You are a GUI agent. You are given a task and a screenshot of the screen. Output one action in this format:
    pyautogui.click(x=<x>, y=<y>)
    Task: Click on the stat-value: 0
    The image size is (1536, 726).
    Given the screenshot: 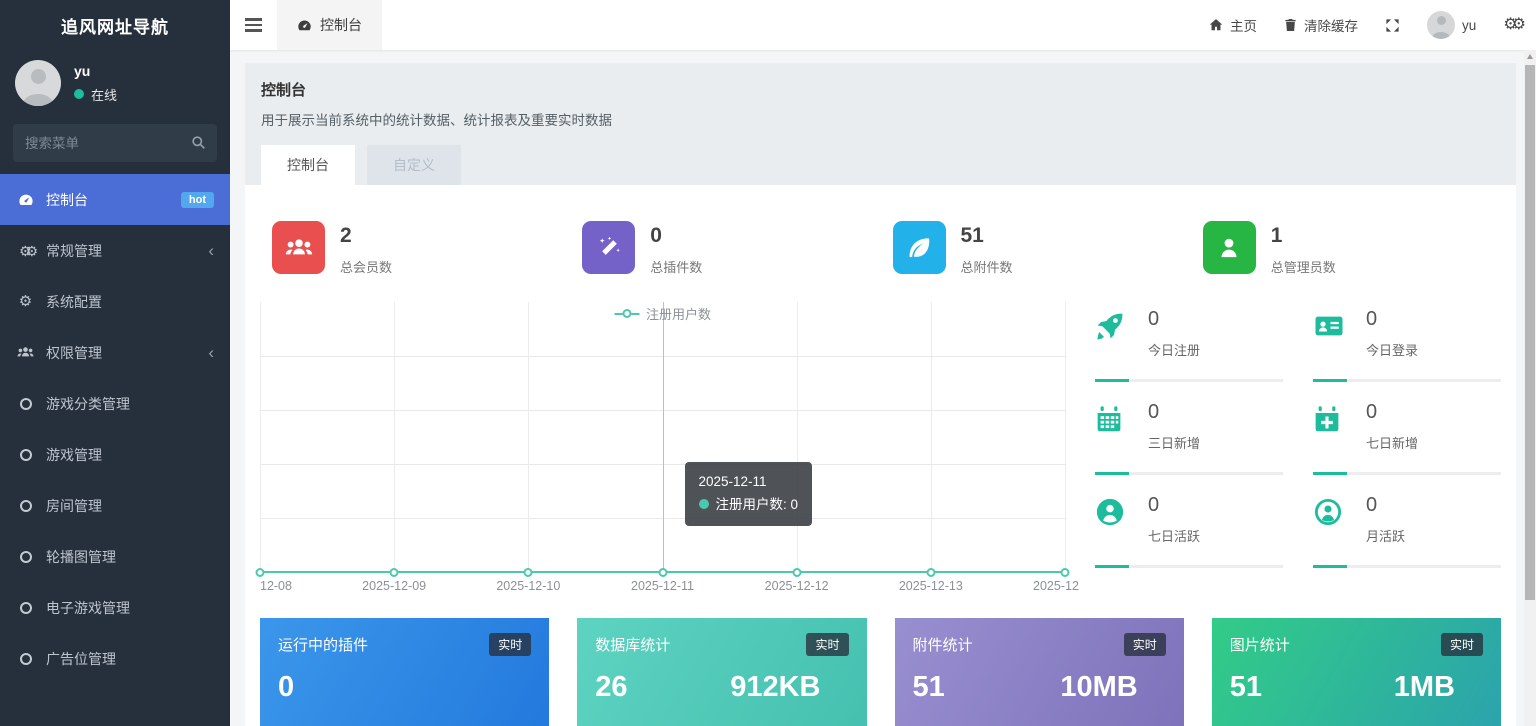 What is the action you would take?
    pyautogui.click(x=656, y=235)
    